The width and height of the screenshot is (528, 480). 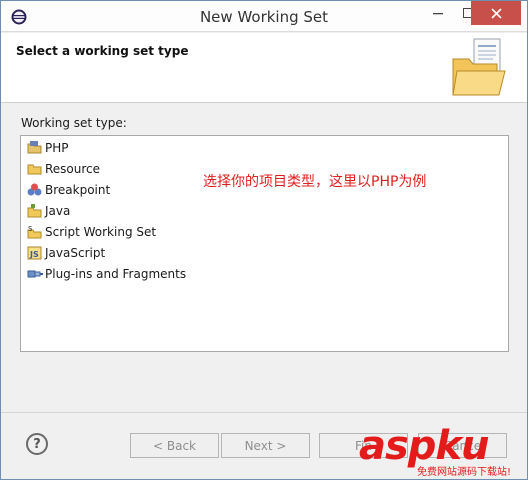 What do you see at coordinates (102, 51) in the screenshot?
I see `wizard-heading: Select a working set type` at bounding box center [102, 51].